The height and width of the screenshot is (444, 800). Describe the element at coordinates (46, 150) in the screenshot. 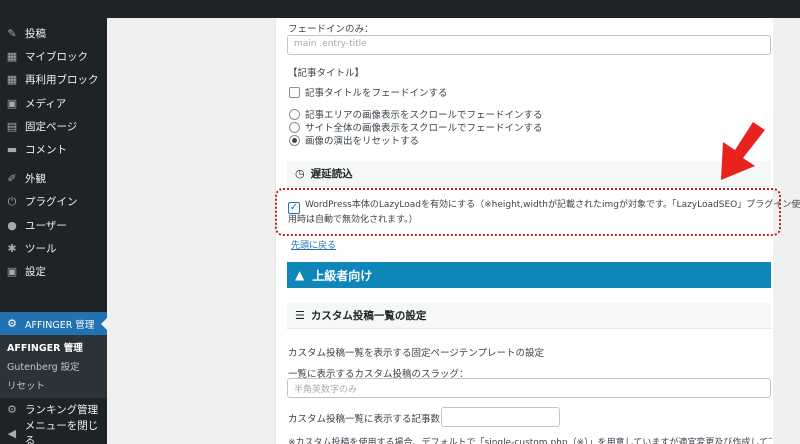

I see `sidebar-item-label: コメント` at that location.